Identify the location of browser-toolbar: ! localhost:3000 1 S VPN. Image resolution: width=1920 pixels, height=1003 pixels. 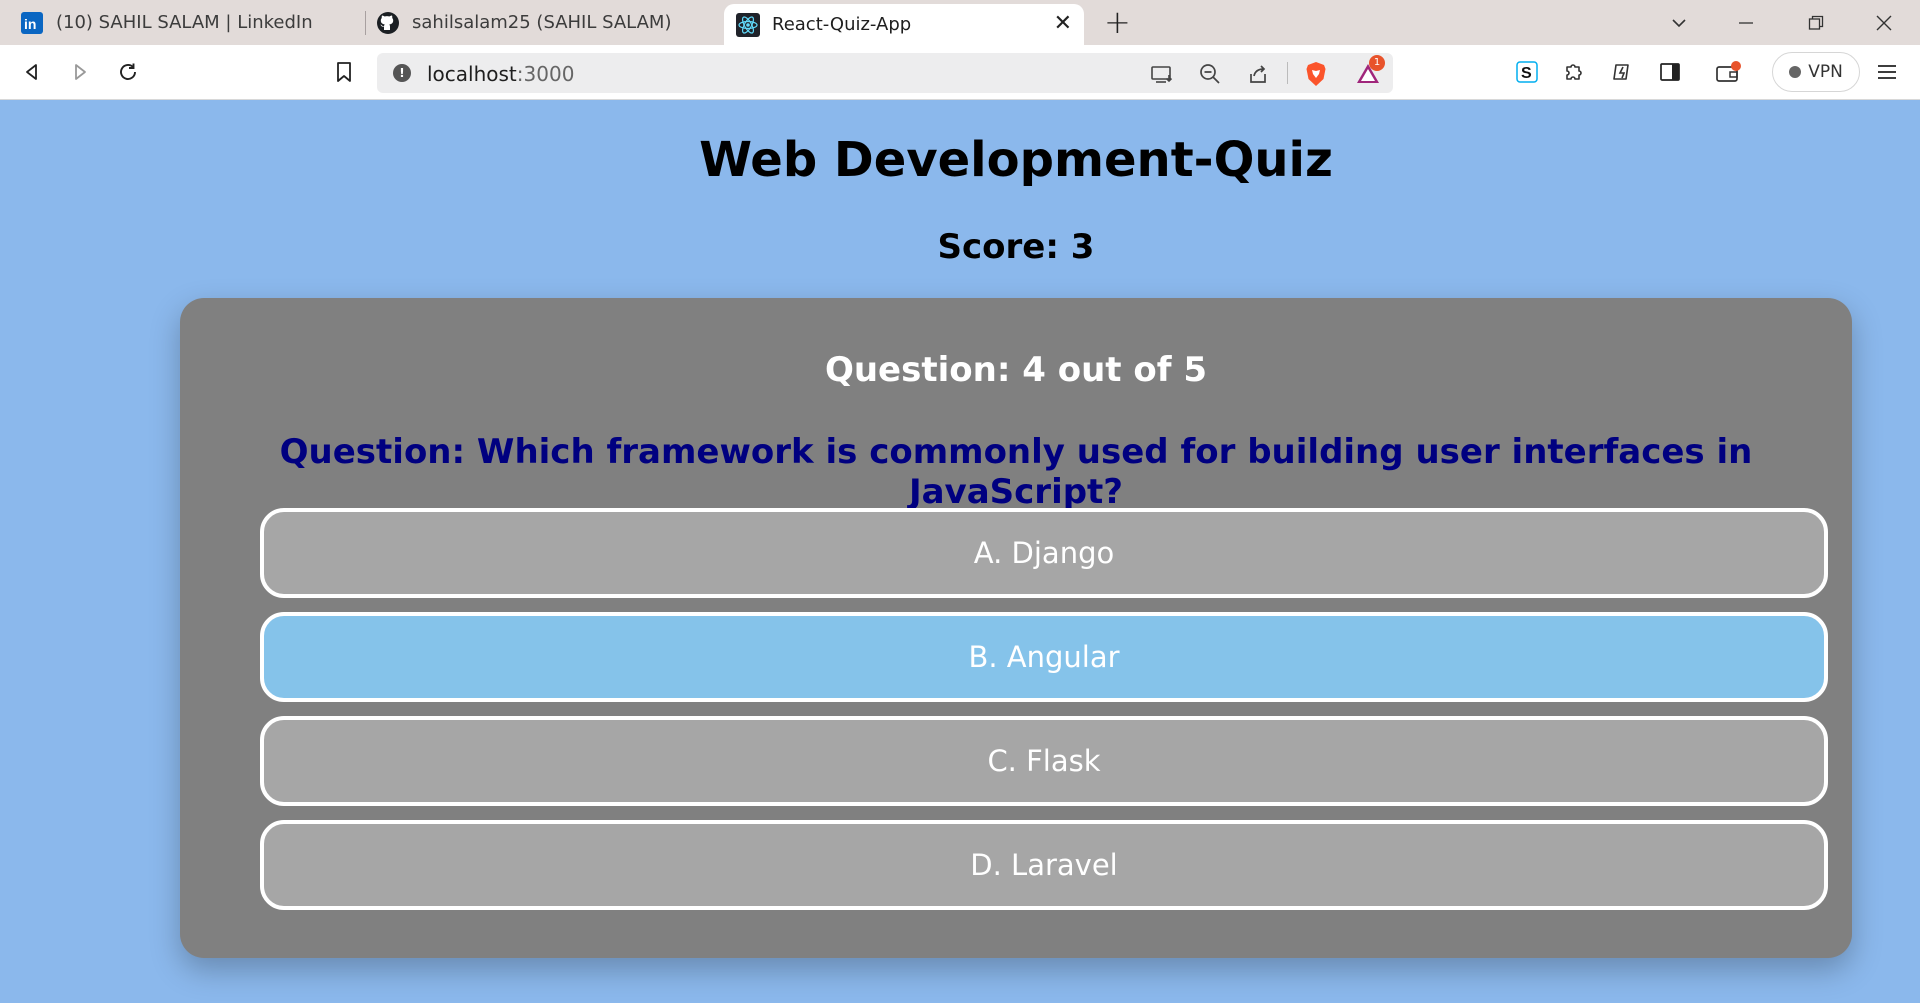
(960, 72).